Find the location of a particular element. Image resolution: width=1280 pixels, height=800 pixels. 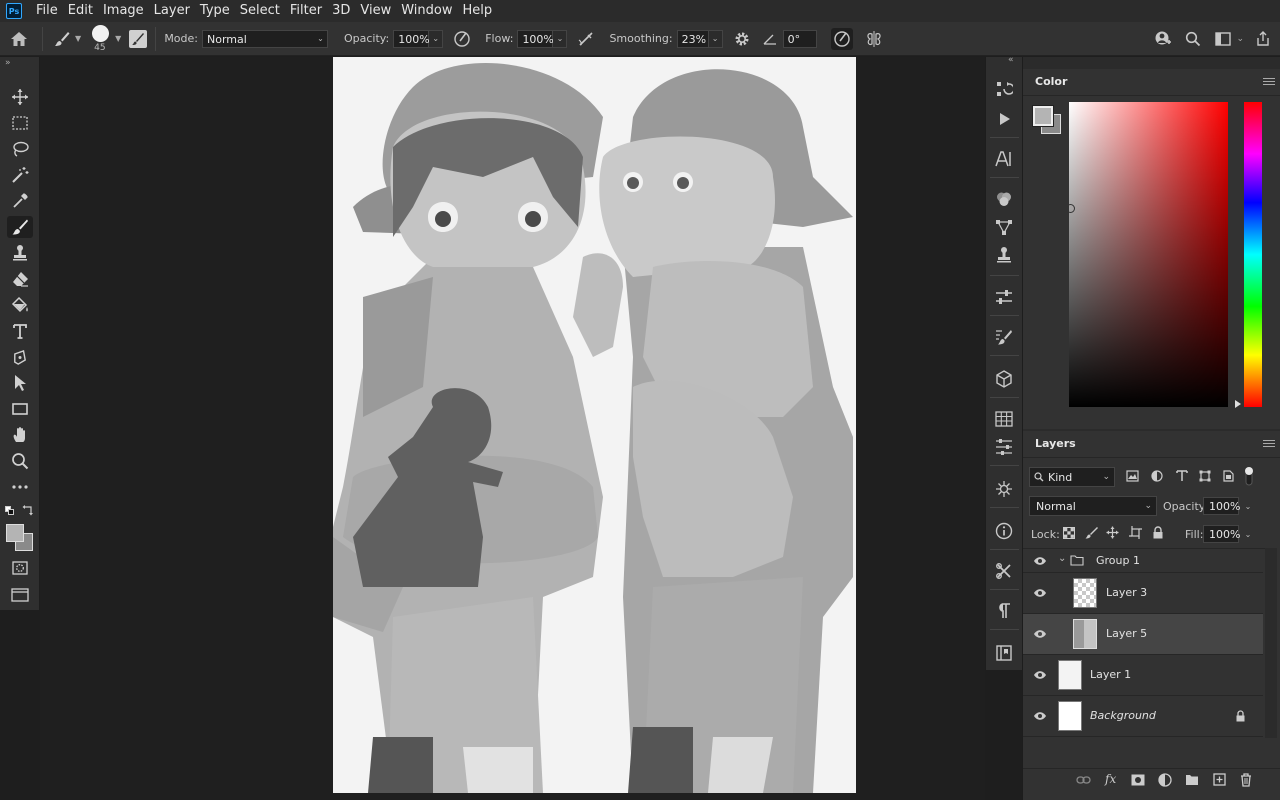

lock-all-icon is located at coordinates (1158, 534).